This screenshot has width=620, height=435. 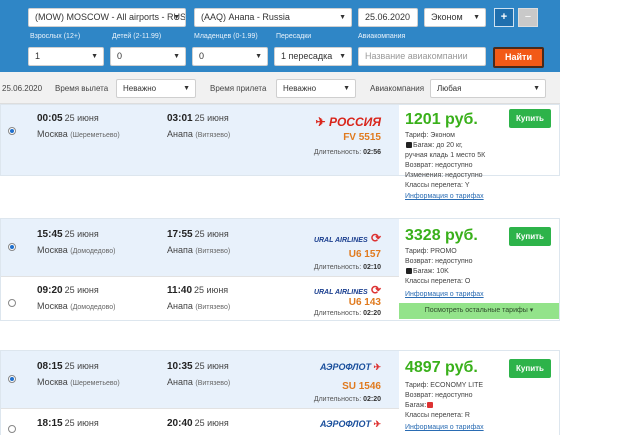 What do you see at coordinates (226, 36) in the screenshot?
I see `infants-label: Младенцев (0-1.99)` at bounding box center [226, 36].